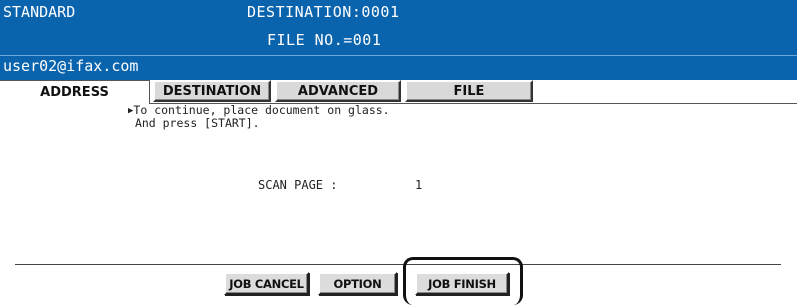  What do you see at coordinates (131, 111) in the screenshot?
I see `arrow-icon: ▶` at bounding box center [131, 111].